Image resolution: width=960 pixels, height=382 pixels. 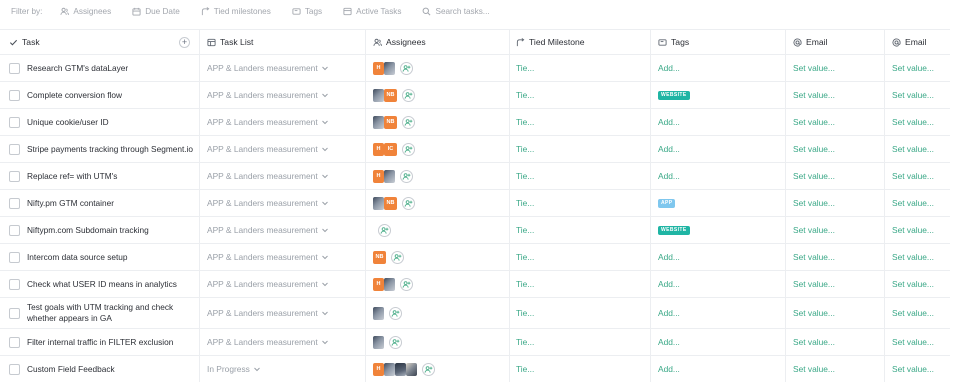 What do you see at coordinates (307, 11) in the screenshot?
I see `filter-tags: Tags` at bounding box center [307, 11].